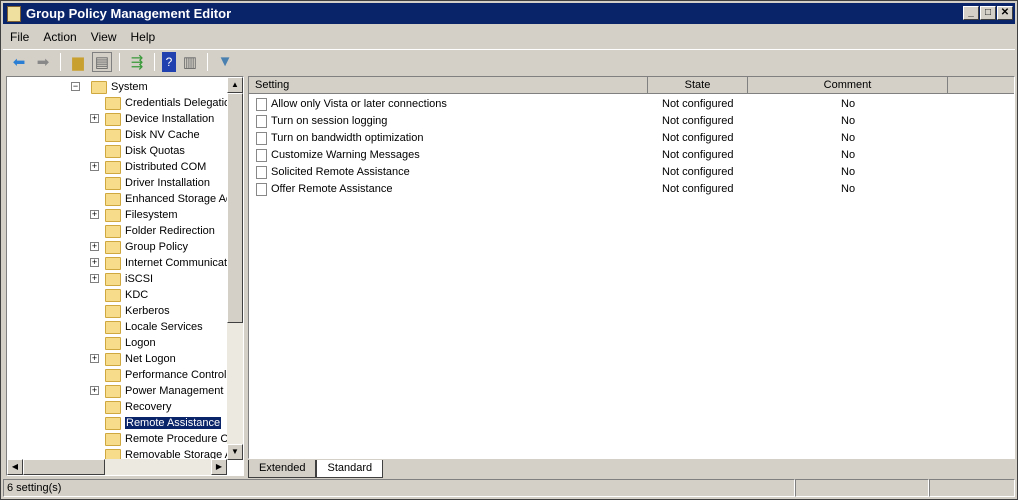  What do you see at coordinates (154, 327) in the screenshot?
I see `tree-item: Locale Services` at bounding box center [154, 327].